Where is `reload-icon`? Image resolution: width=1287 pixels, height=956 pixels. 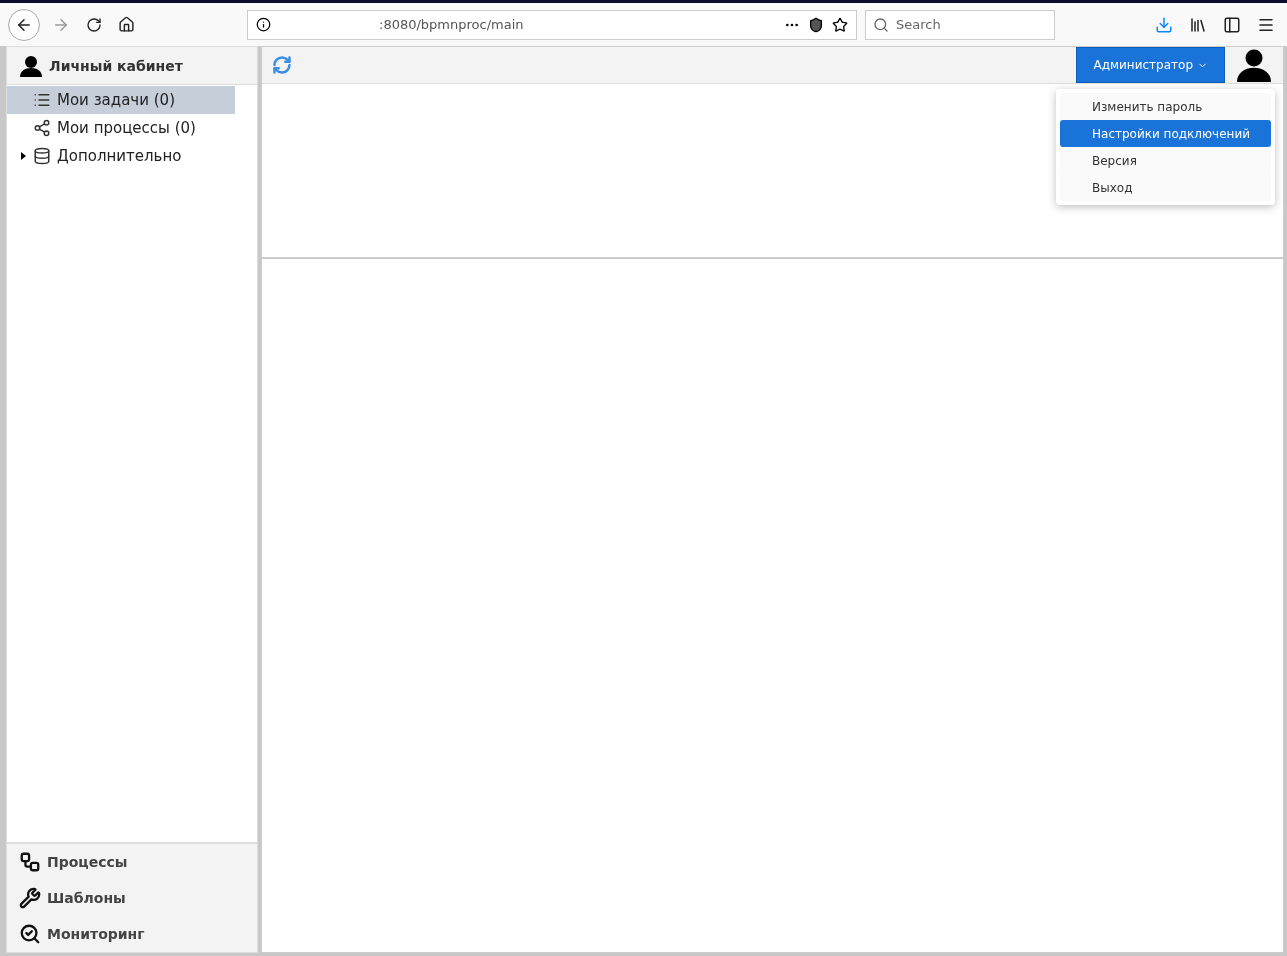
reload-icon is located at coordinates (94, 24).